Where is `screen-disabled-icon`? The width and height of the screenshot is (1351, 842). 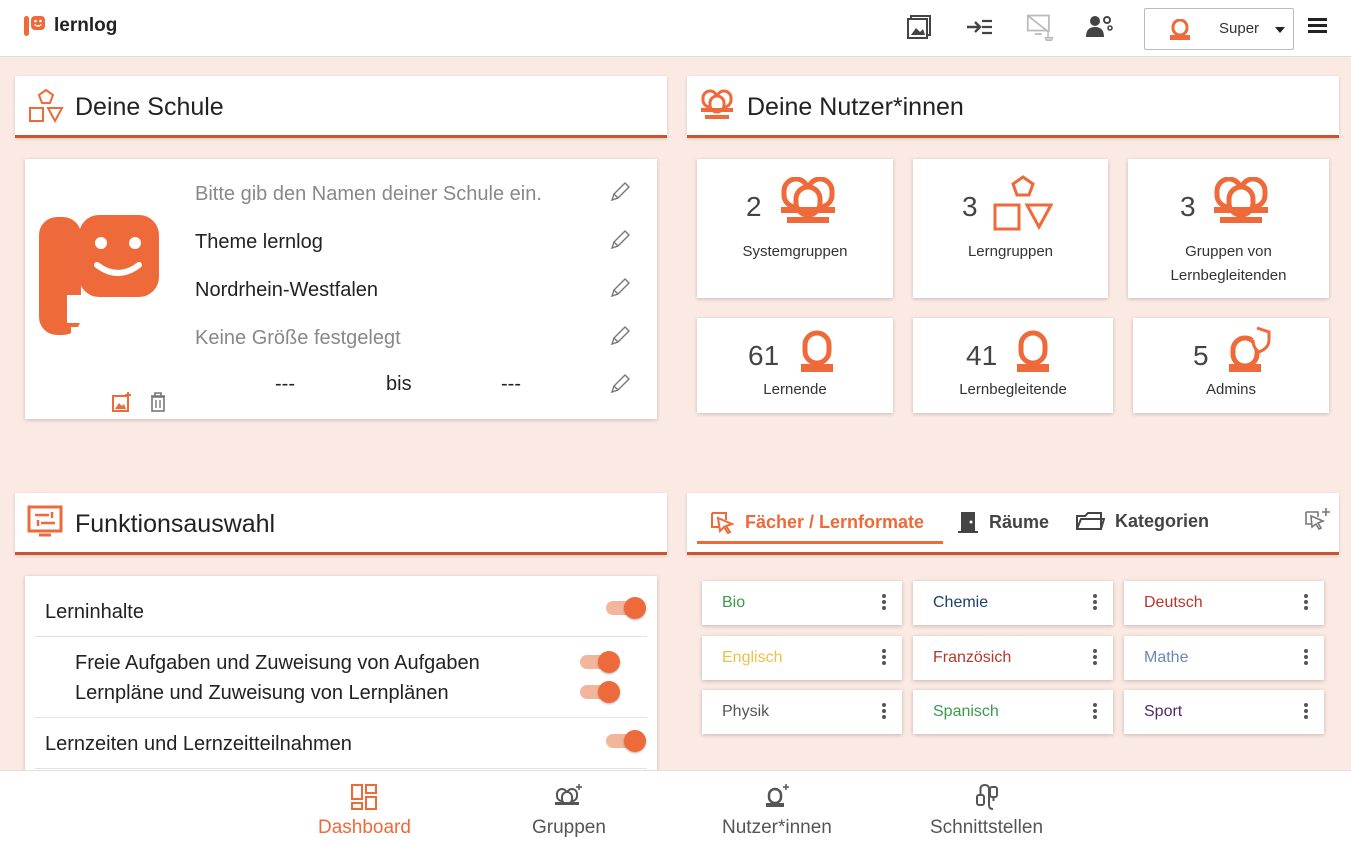 screen-disabled-icon is located at coordinates (1041, 27).